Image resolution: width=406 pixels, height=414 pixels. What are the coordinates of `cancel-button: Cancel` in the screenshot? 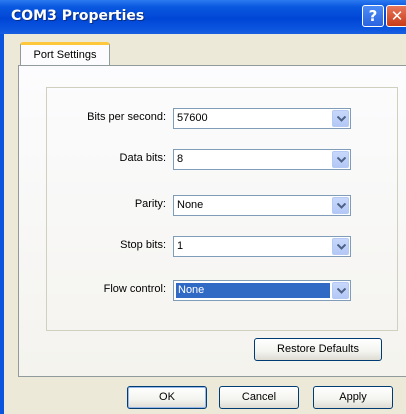 It's located at (259, 397).